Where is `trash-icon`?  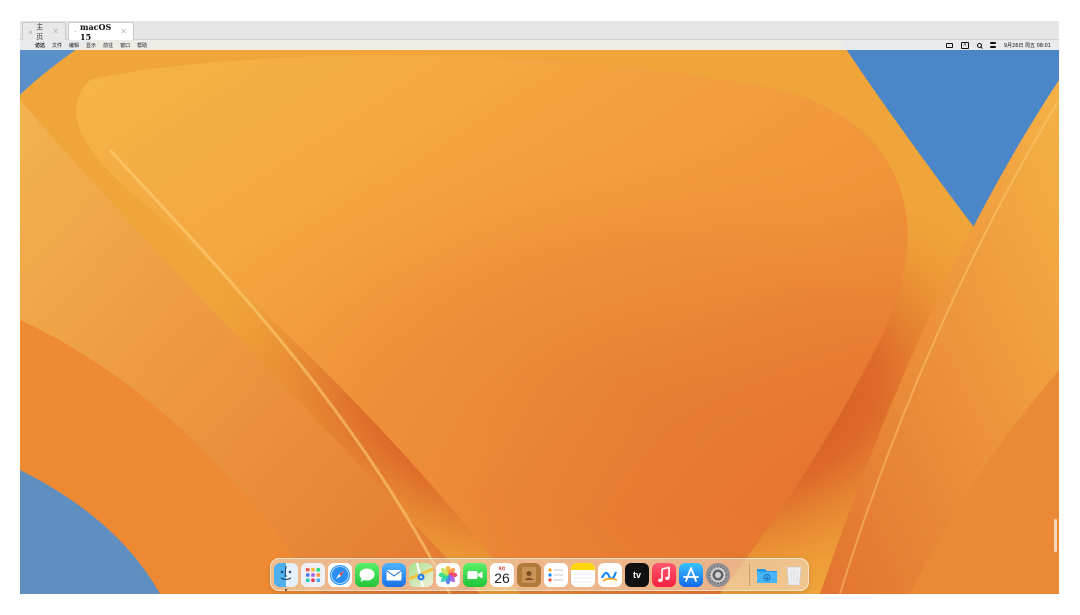
trash-icon is located at coordinates (794, 576).